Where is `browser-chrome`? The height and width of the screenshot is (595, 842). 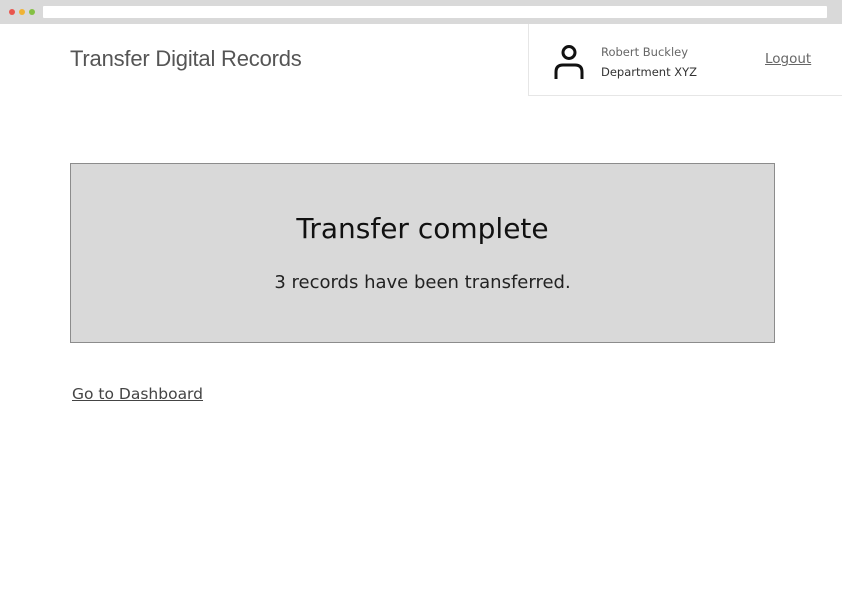 browser-chrome is located at coordinates (421, 12).